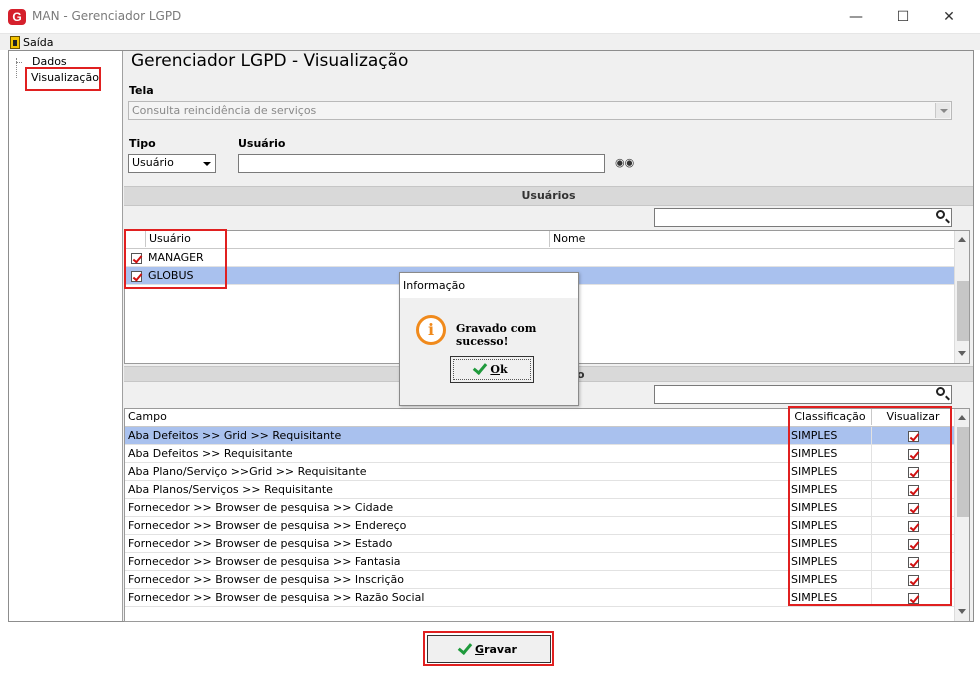 This screenshot has width=980, height=681. I want to click on tipo-label: Tipo, so click(142, 143).